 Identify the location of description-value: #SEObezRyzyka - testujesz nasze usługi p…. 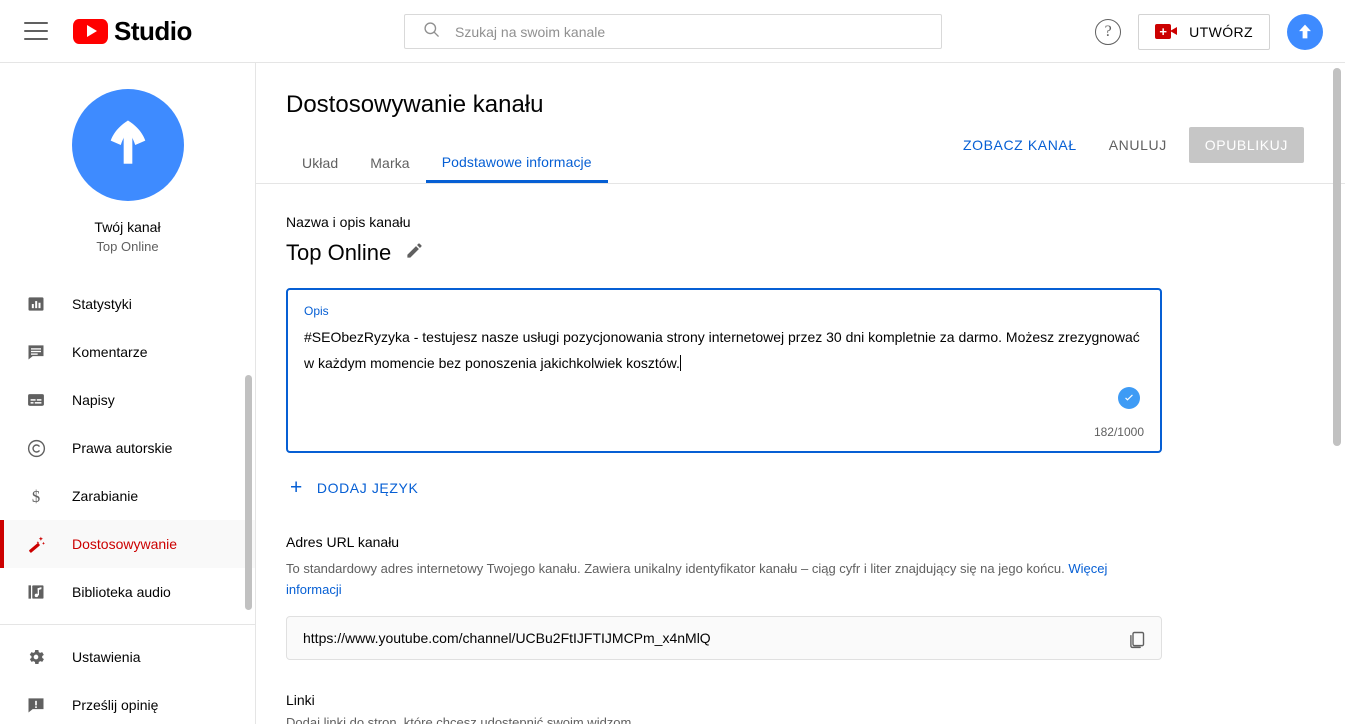
(724, 350).